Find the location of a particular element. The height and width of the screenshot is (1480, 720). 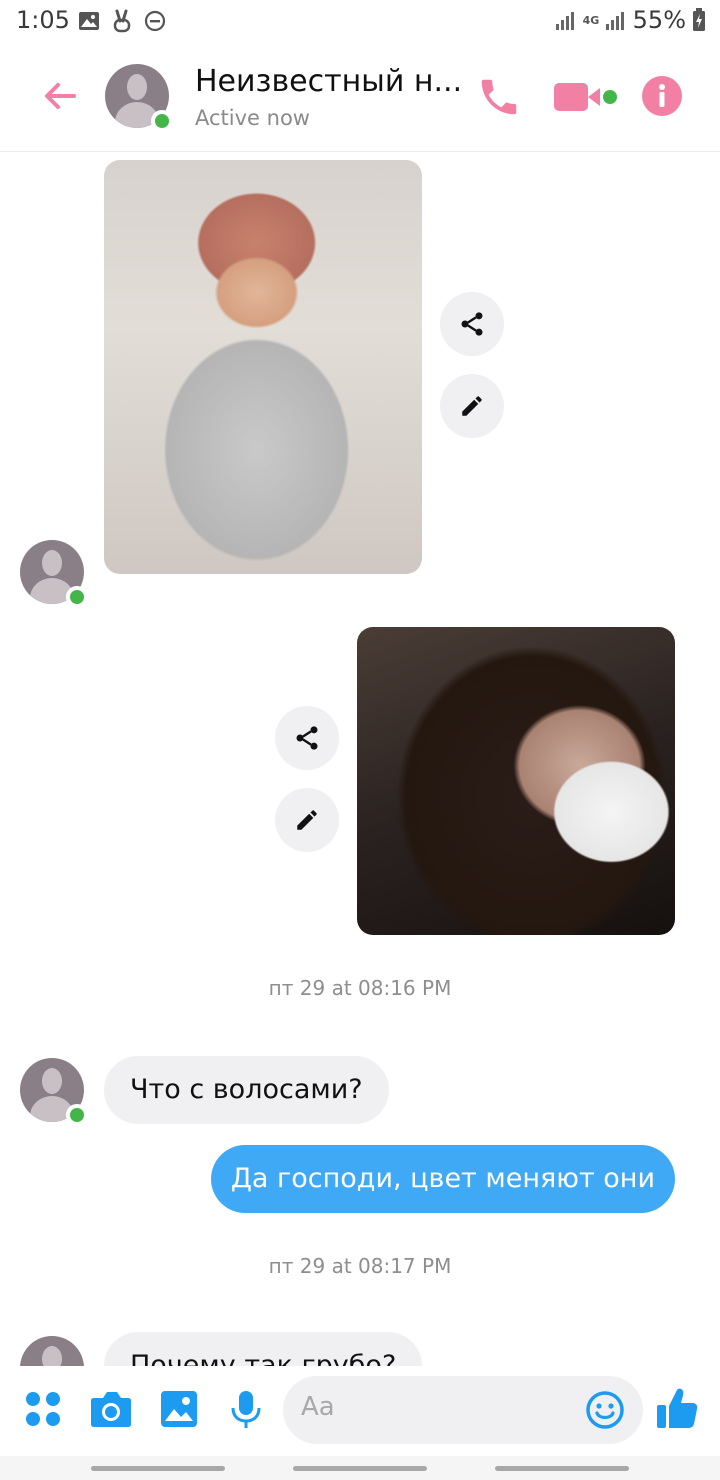

status-bar: 1:05 4G 55% is located at coordinates (360, 22).